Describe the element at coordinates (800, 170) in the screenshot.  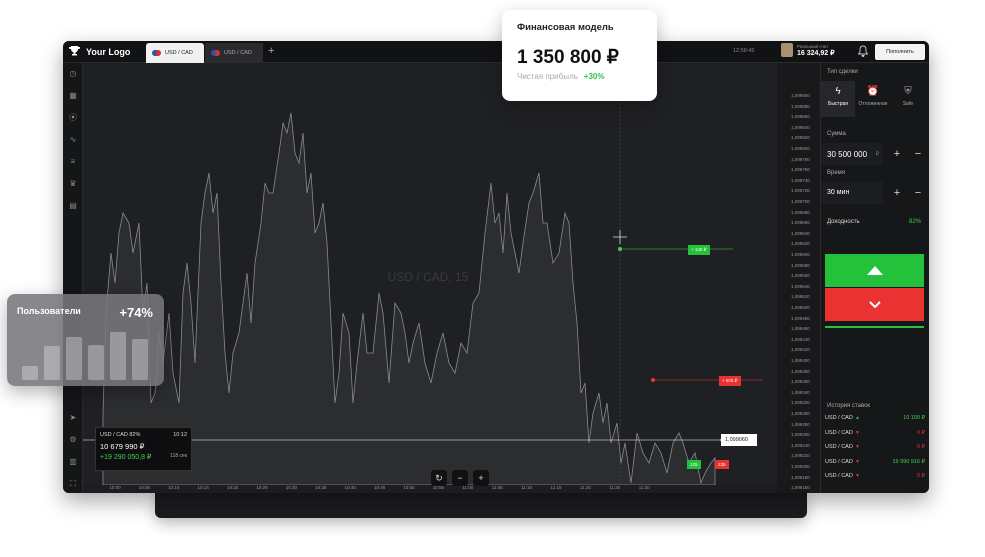
I see `y-tick-label: 1,099760` at that location.